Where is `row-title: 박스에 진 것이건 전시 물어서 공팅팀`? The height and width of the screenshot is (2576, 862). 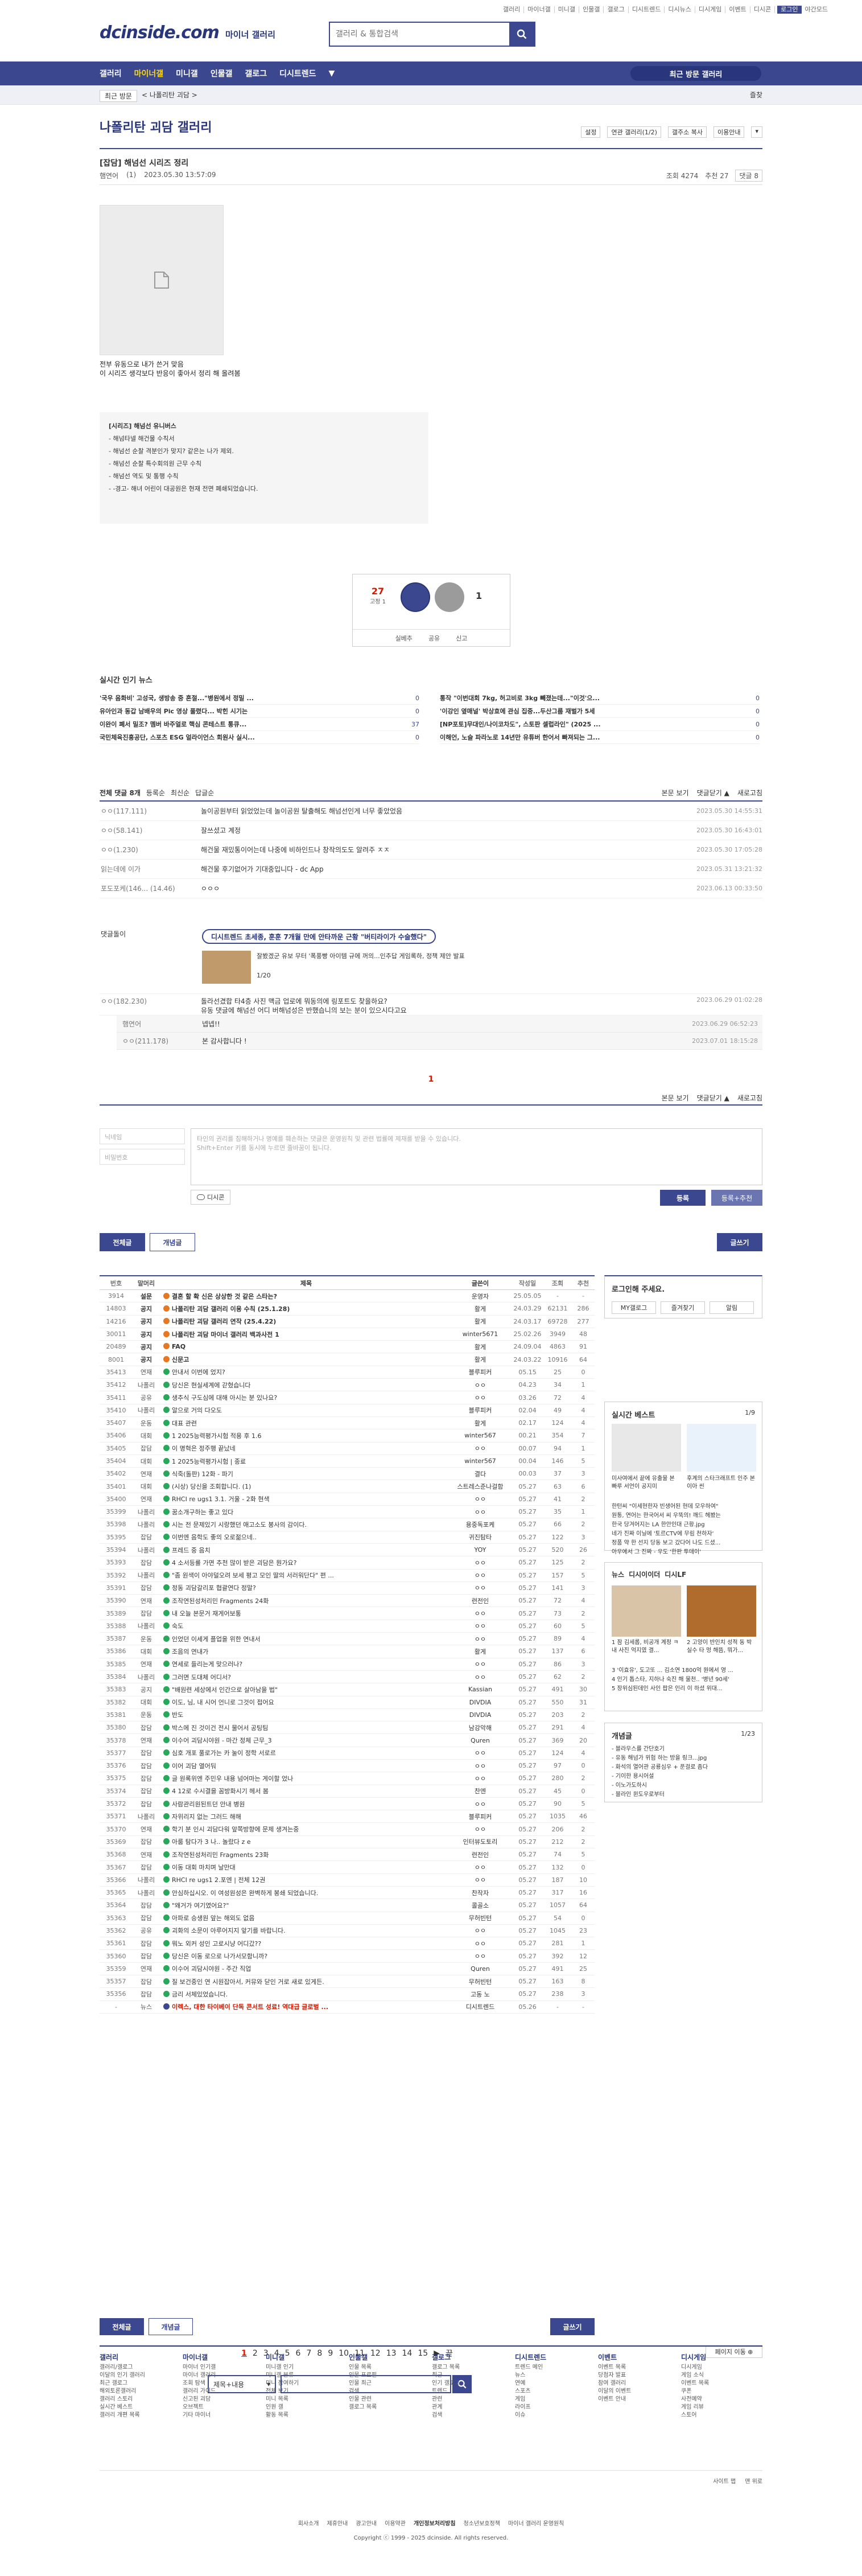
row-title: 박스에 진 것이건 전시 물어서 공팅팀 is located at coordinates (304, 1727).